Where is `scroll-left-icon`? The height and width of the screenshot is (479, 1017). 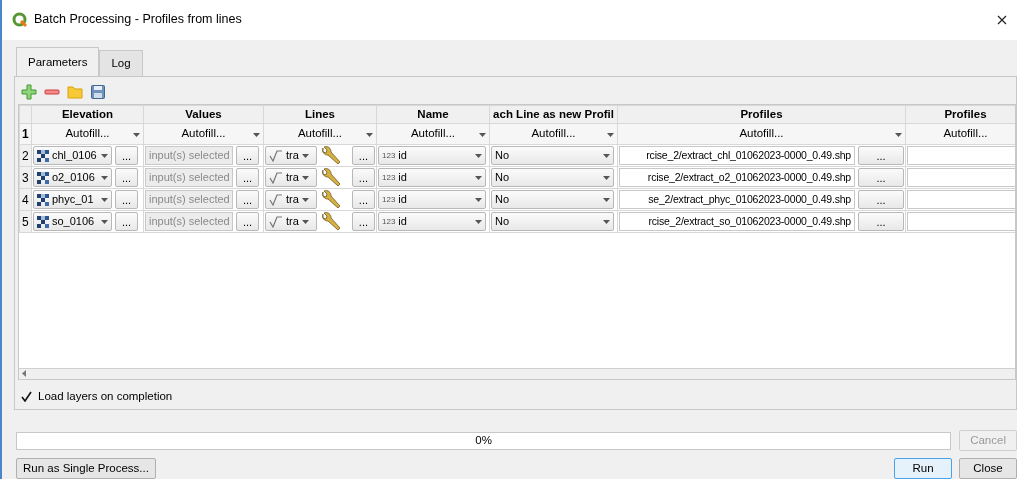 scroll-left-icon is located at coordinates (24, 374).